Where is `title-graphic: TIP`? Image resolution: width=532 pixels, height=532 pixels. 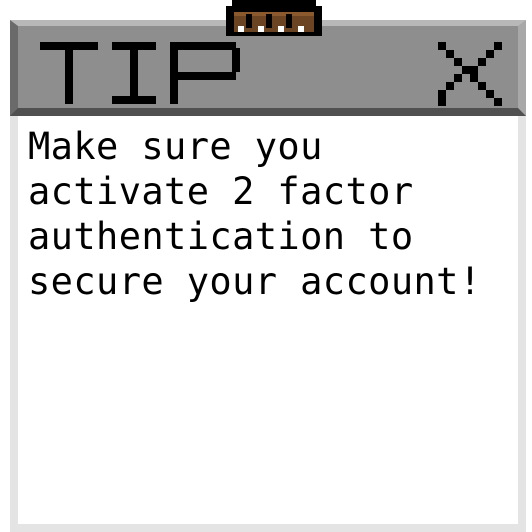
title-graphic: TIP is located at coordinates (146, 72).